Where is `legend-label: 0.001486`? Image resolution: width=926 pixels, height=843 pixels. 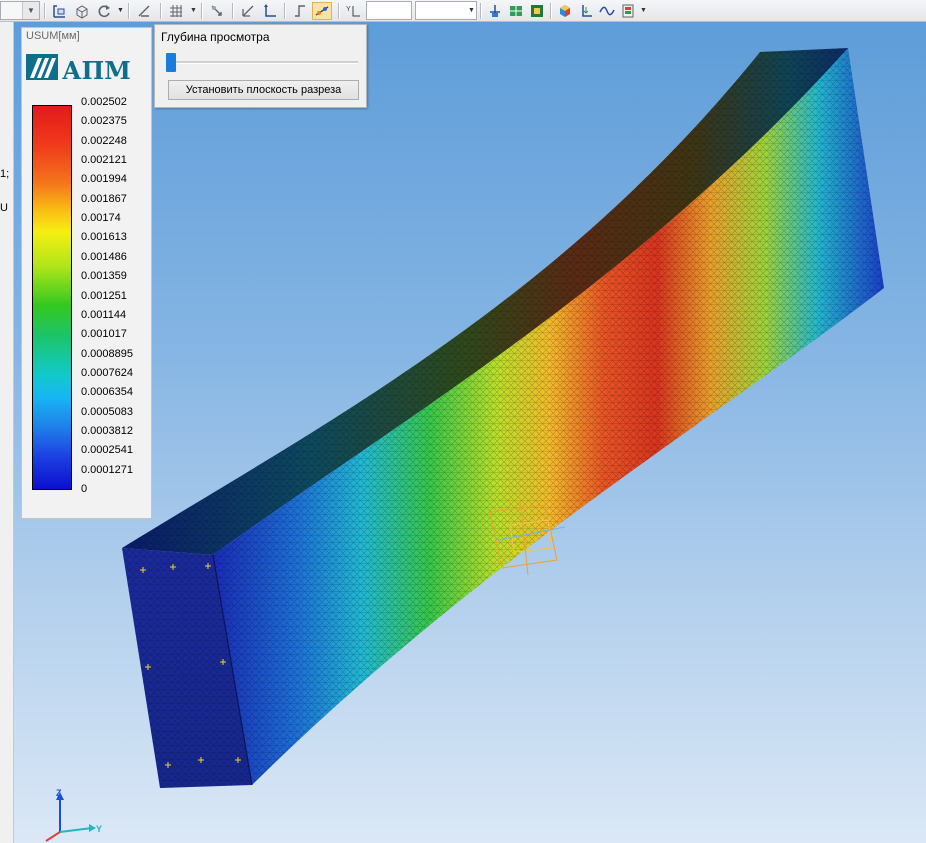 legend-label: 0.001486 is located at coordinates (104, 256).